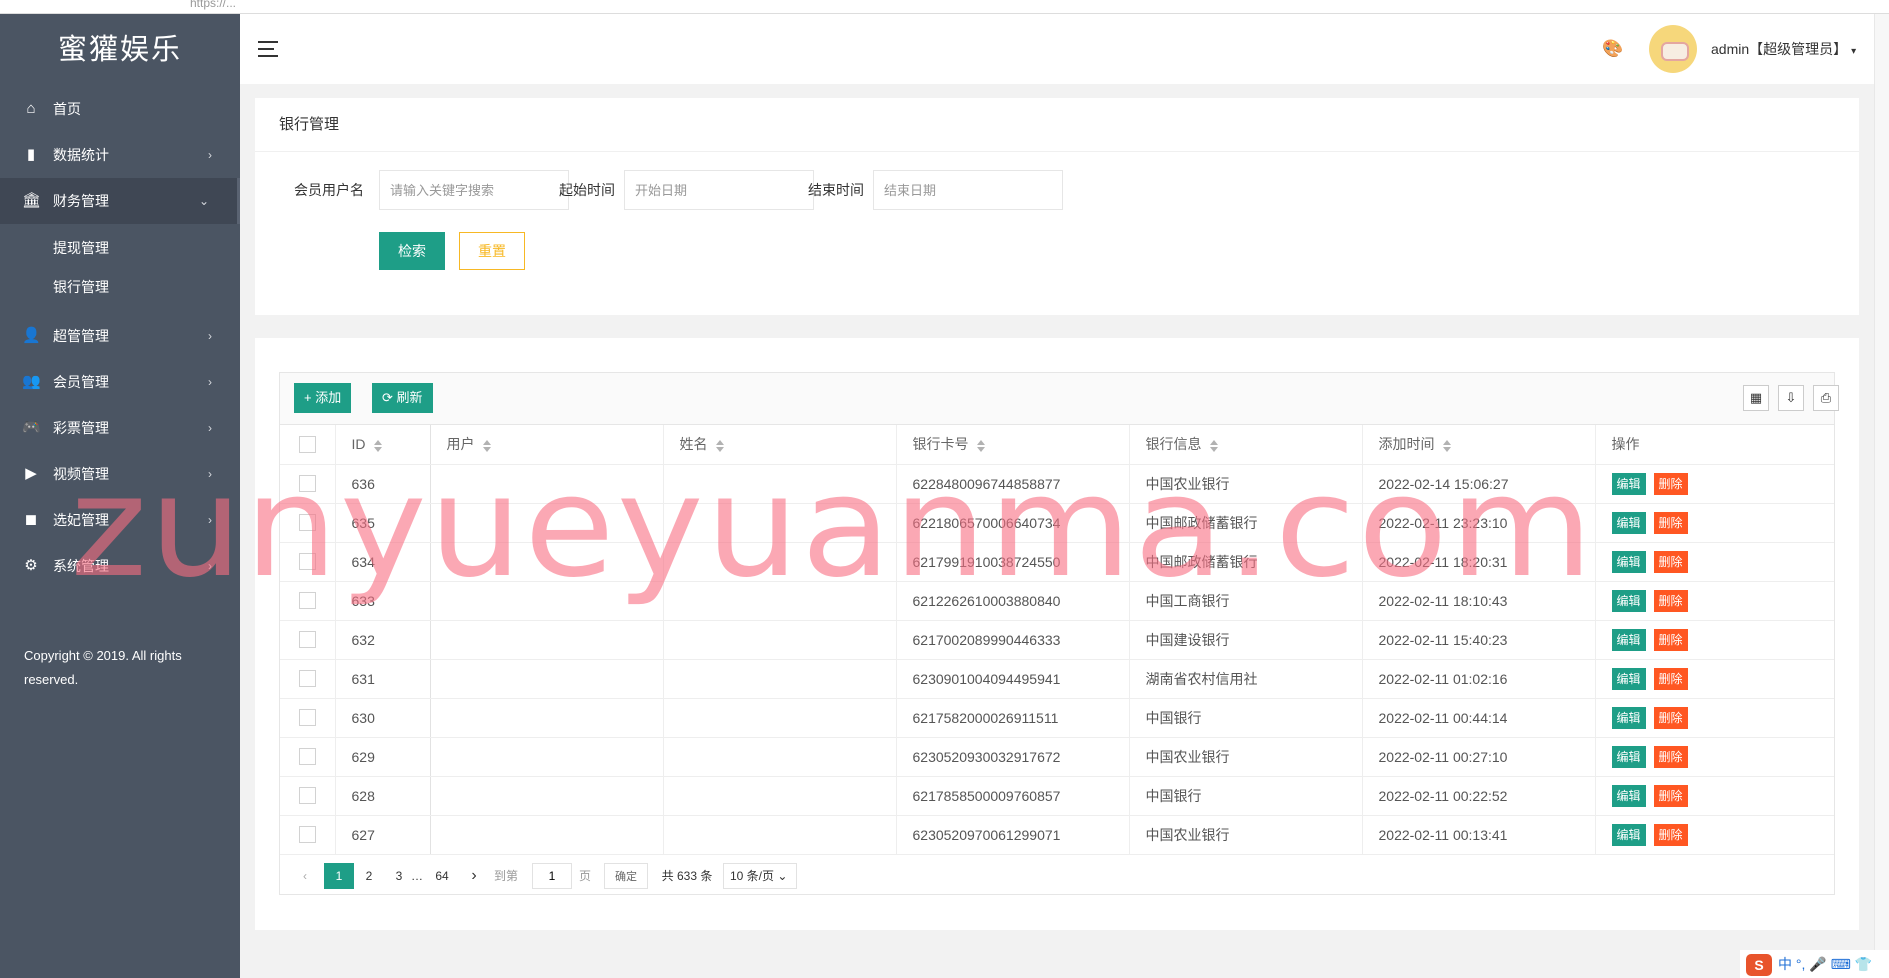  I want to click on goto-confirm-button: 确定, so click(626, 876).